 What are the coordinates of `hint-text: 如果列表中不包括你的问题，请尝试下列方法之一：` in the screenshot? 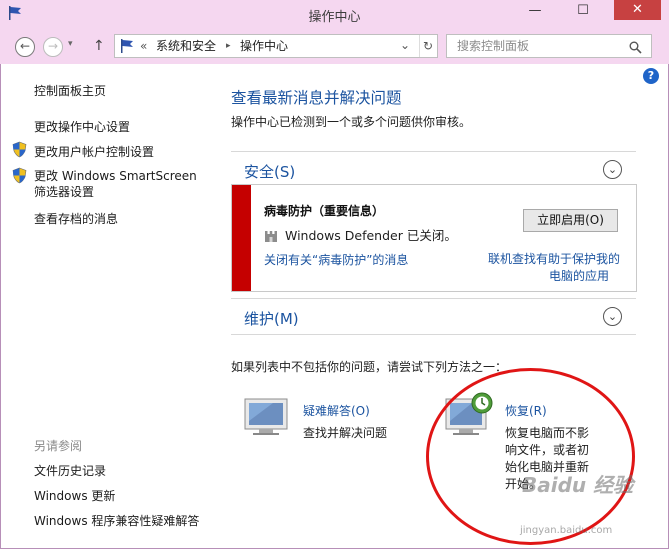 It's located at (369, 367).